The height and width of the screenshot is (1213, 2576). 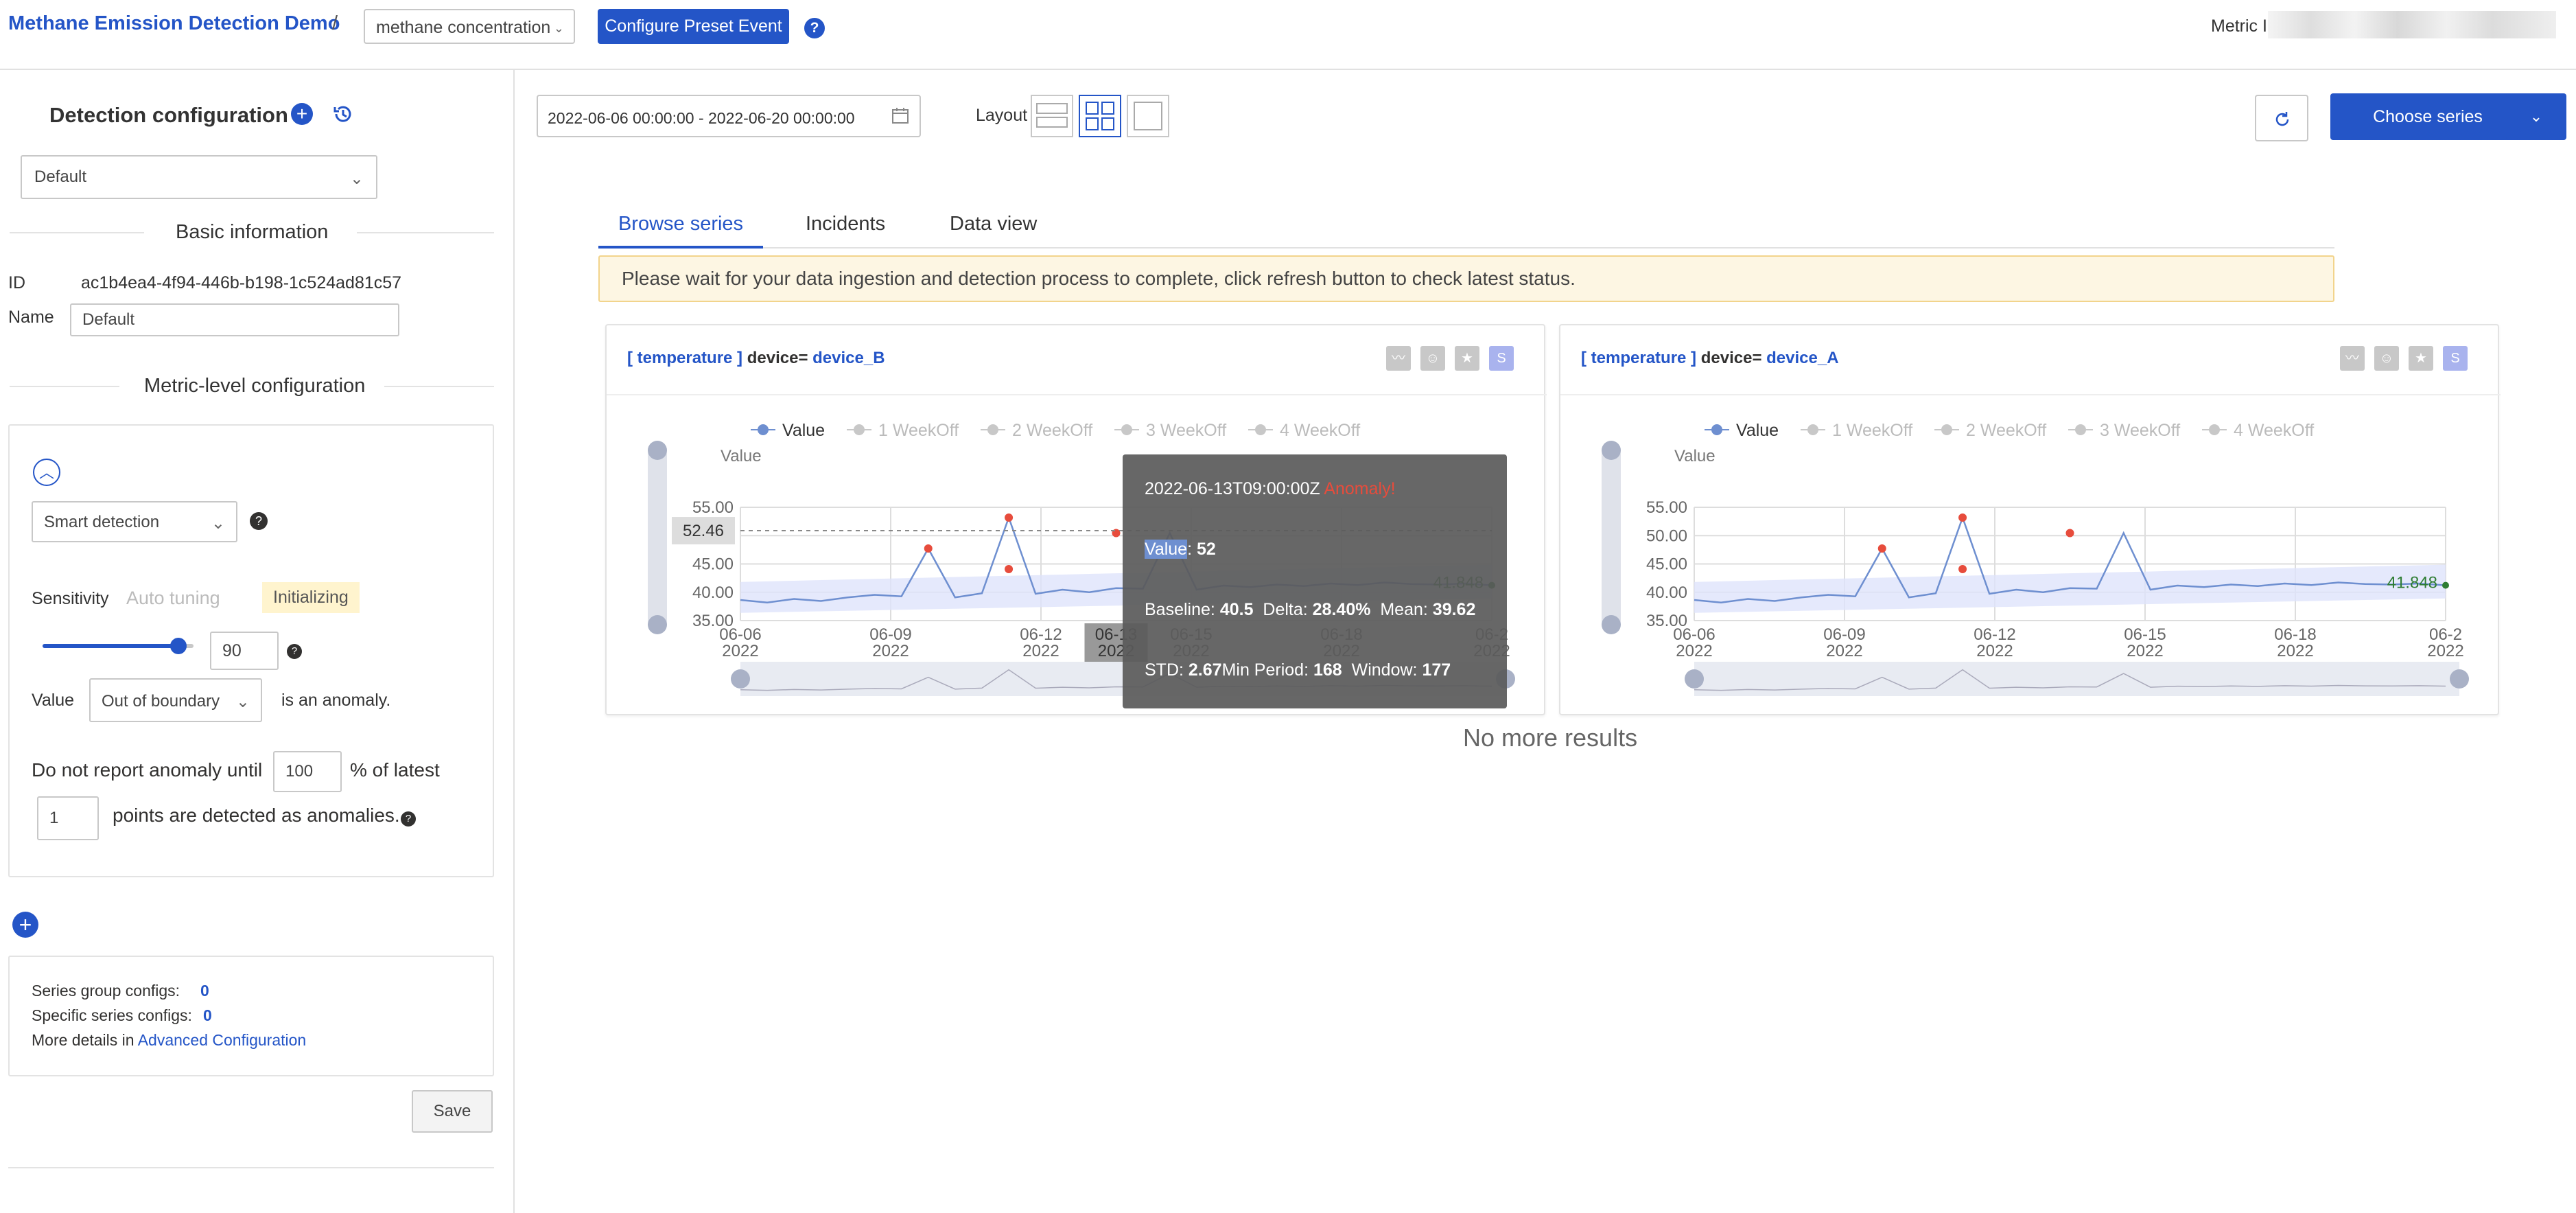 I want to click on detection-method-select: Smart detection ⌄, so click(x=134, y=521).